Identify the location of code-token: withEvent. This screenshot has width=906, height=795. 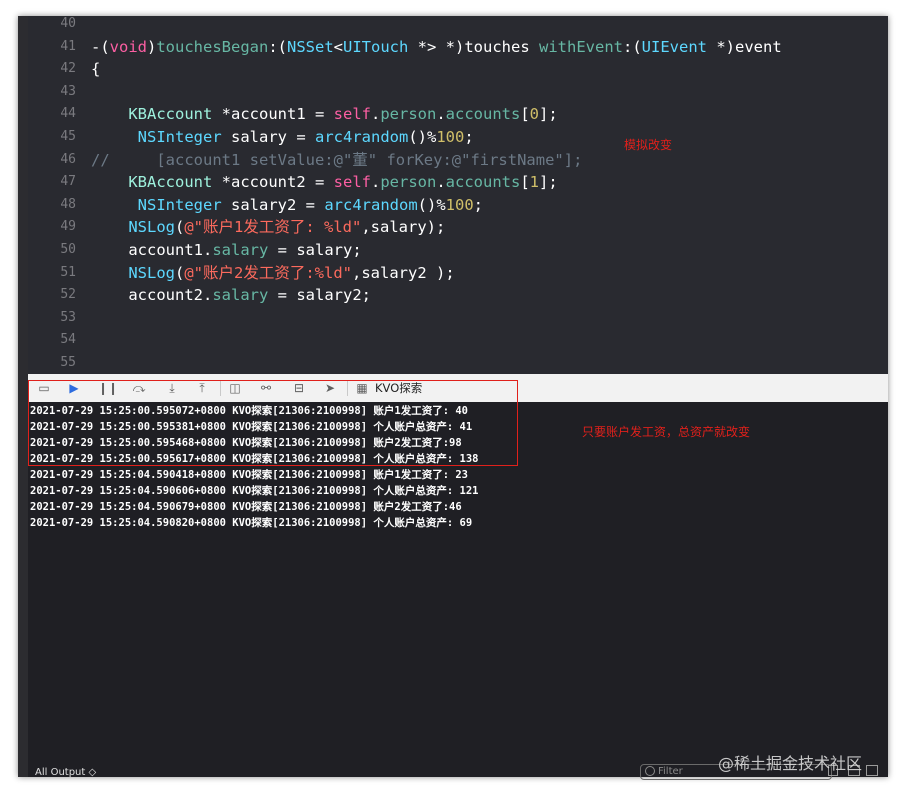
(581, 46).